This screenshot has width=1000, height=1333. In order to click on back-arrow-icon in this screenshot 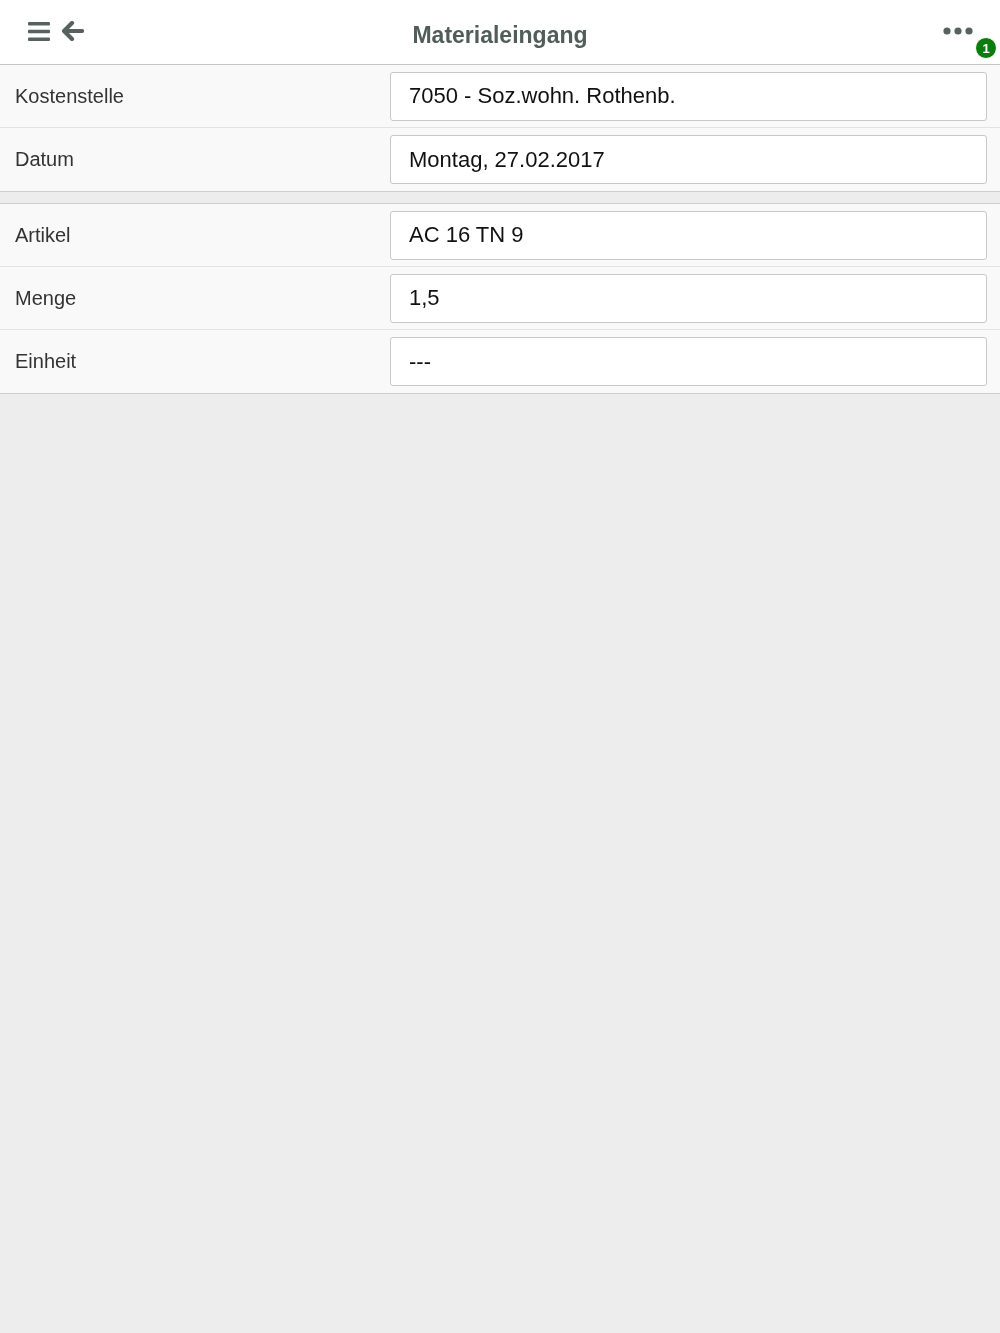, I will do `click(73, 31)`.